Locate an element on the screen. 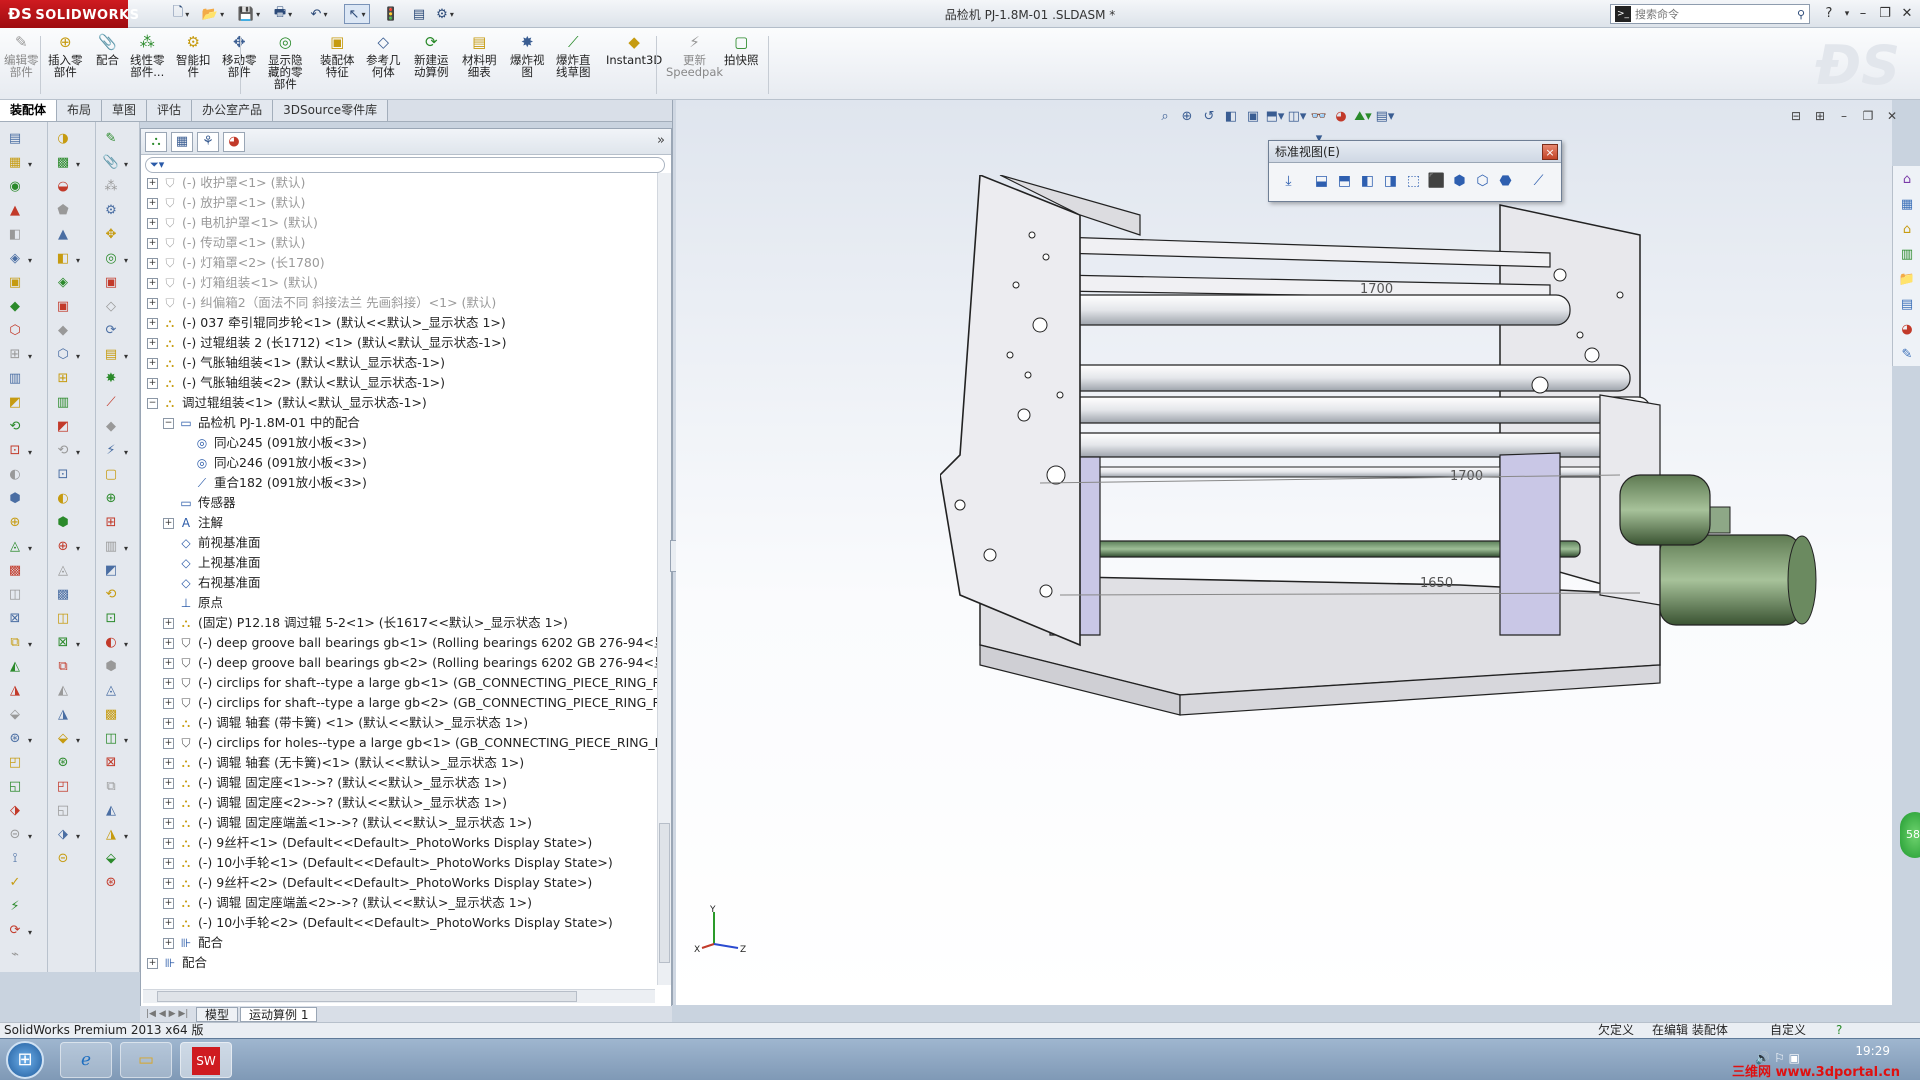 This screenshot has height=1080, width=1920. exploded-view-button: ✸ 爆炸视图 is located at coordinates (527, 55).